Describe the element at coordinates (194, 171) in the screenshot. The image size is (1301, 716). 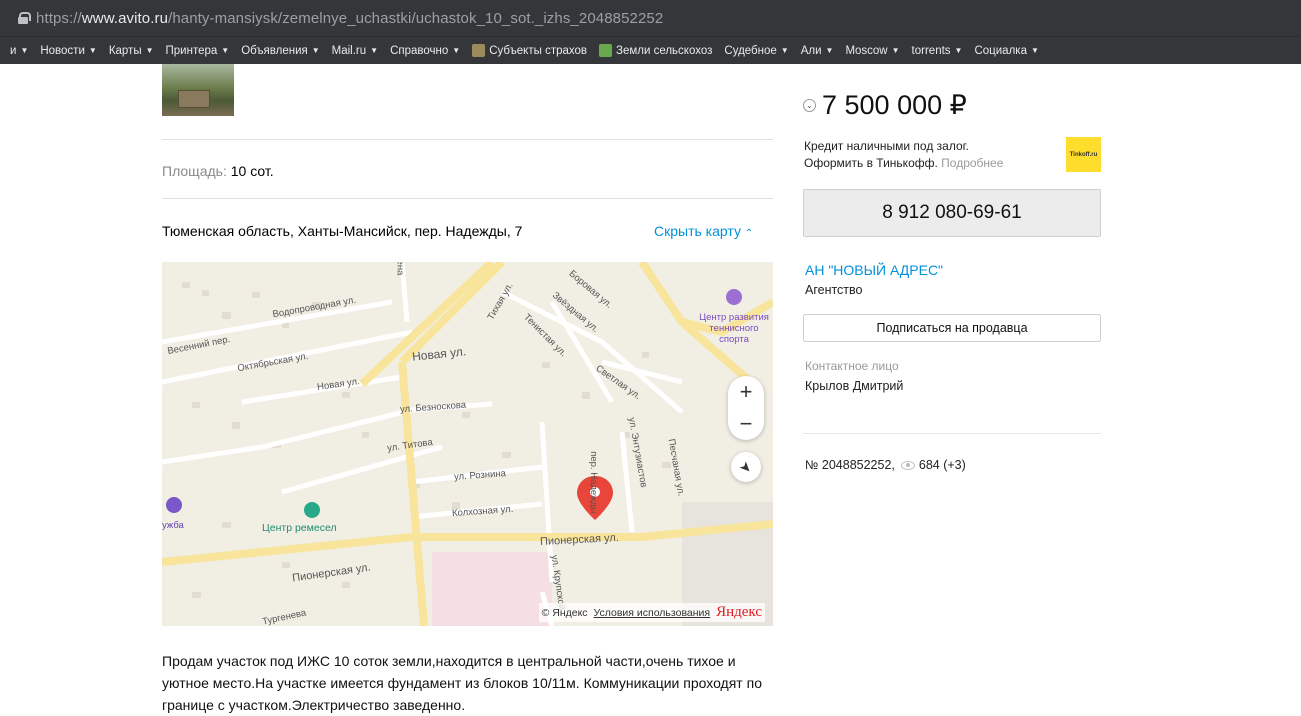
I see `area-label: Площадь:` at that location.